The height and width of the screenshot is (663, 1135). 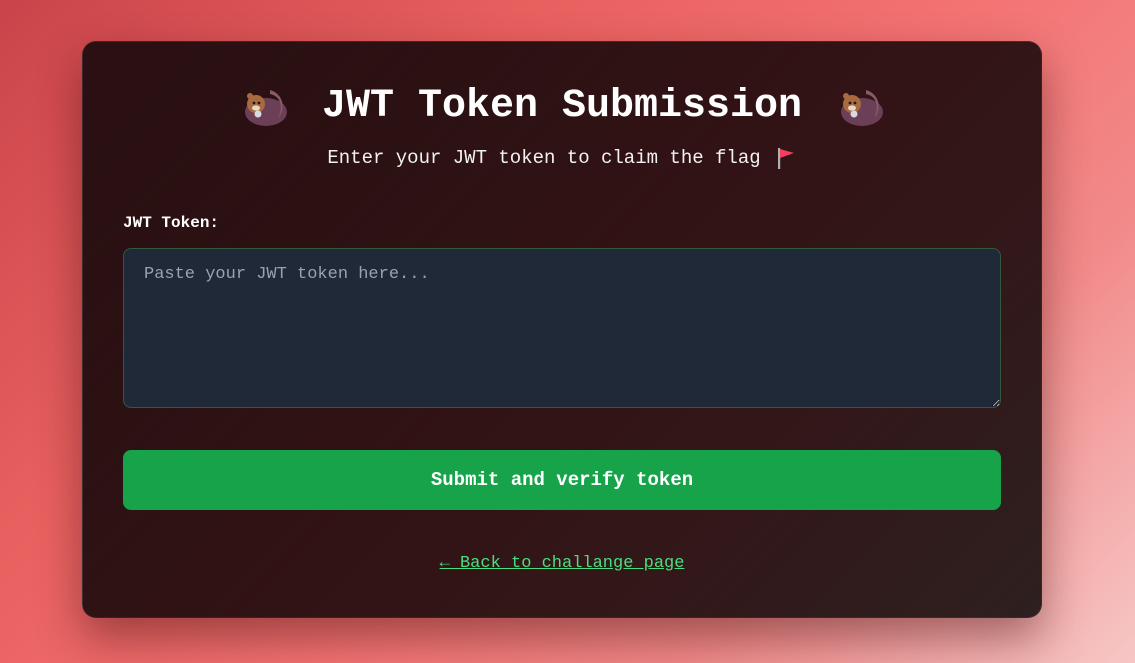 I want to click on title-row: JWT Token Submission, so click(x=562, y=106).